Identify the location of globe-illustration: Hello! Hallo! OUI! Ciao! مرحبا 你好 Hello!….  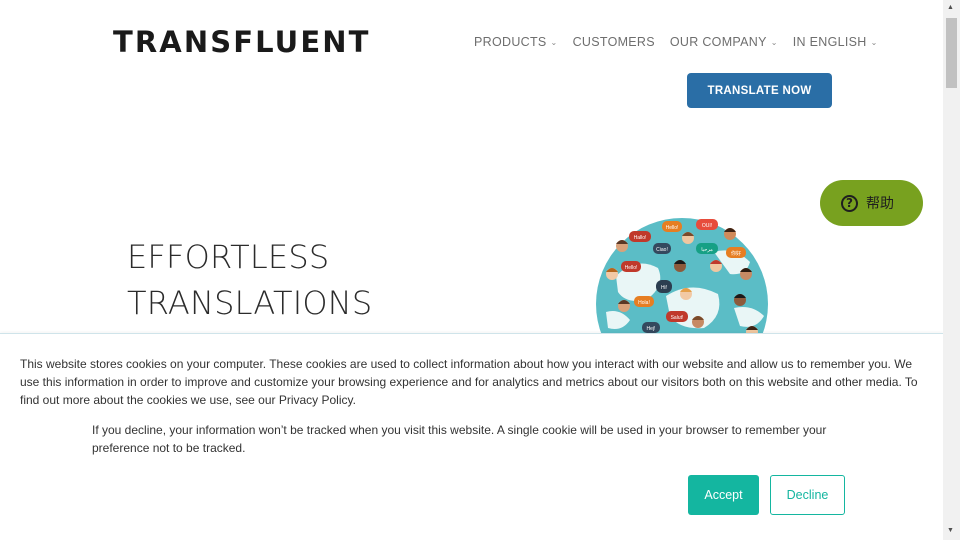
(682, 278).